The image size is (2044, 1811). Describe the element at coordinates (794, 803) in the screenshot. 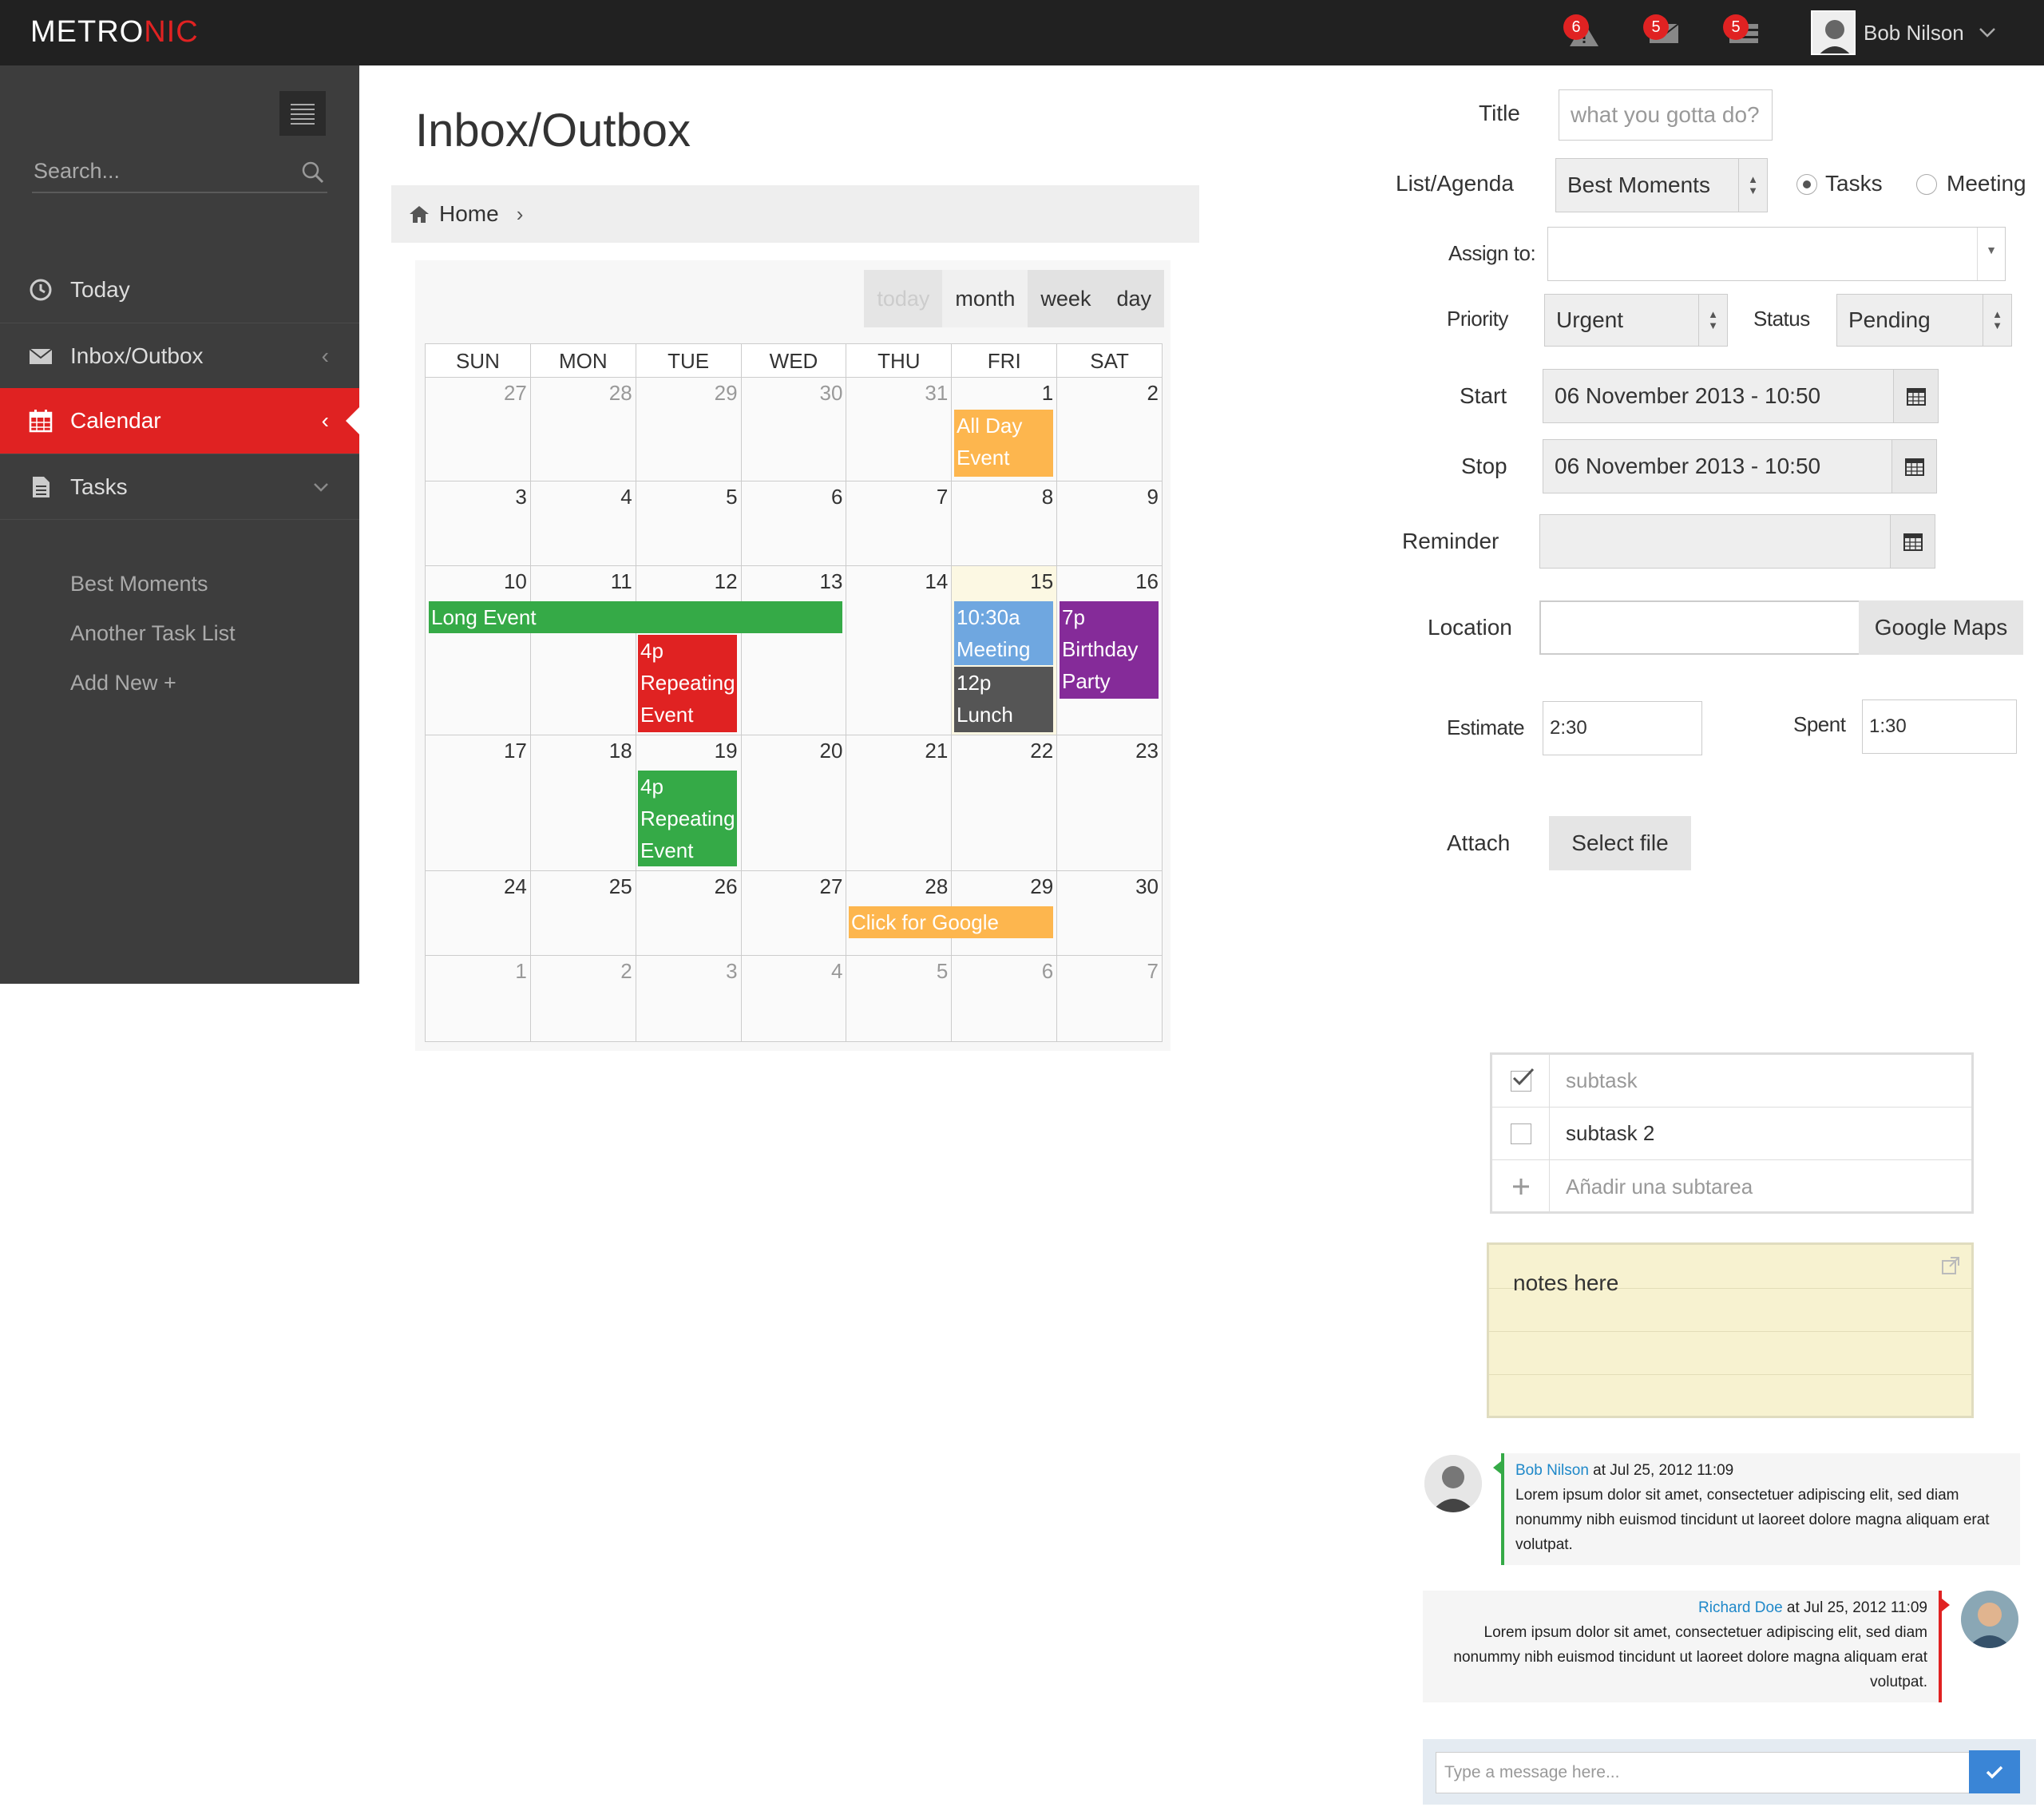

I see `calendar-day: 20` at that location.